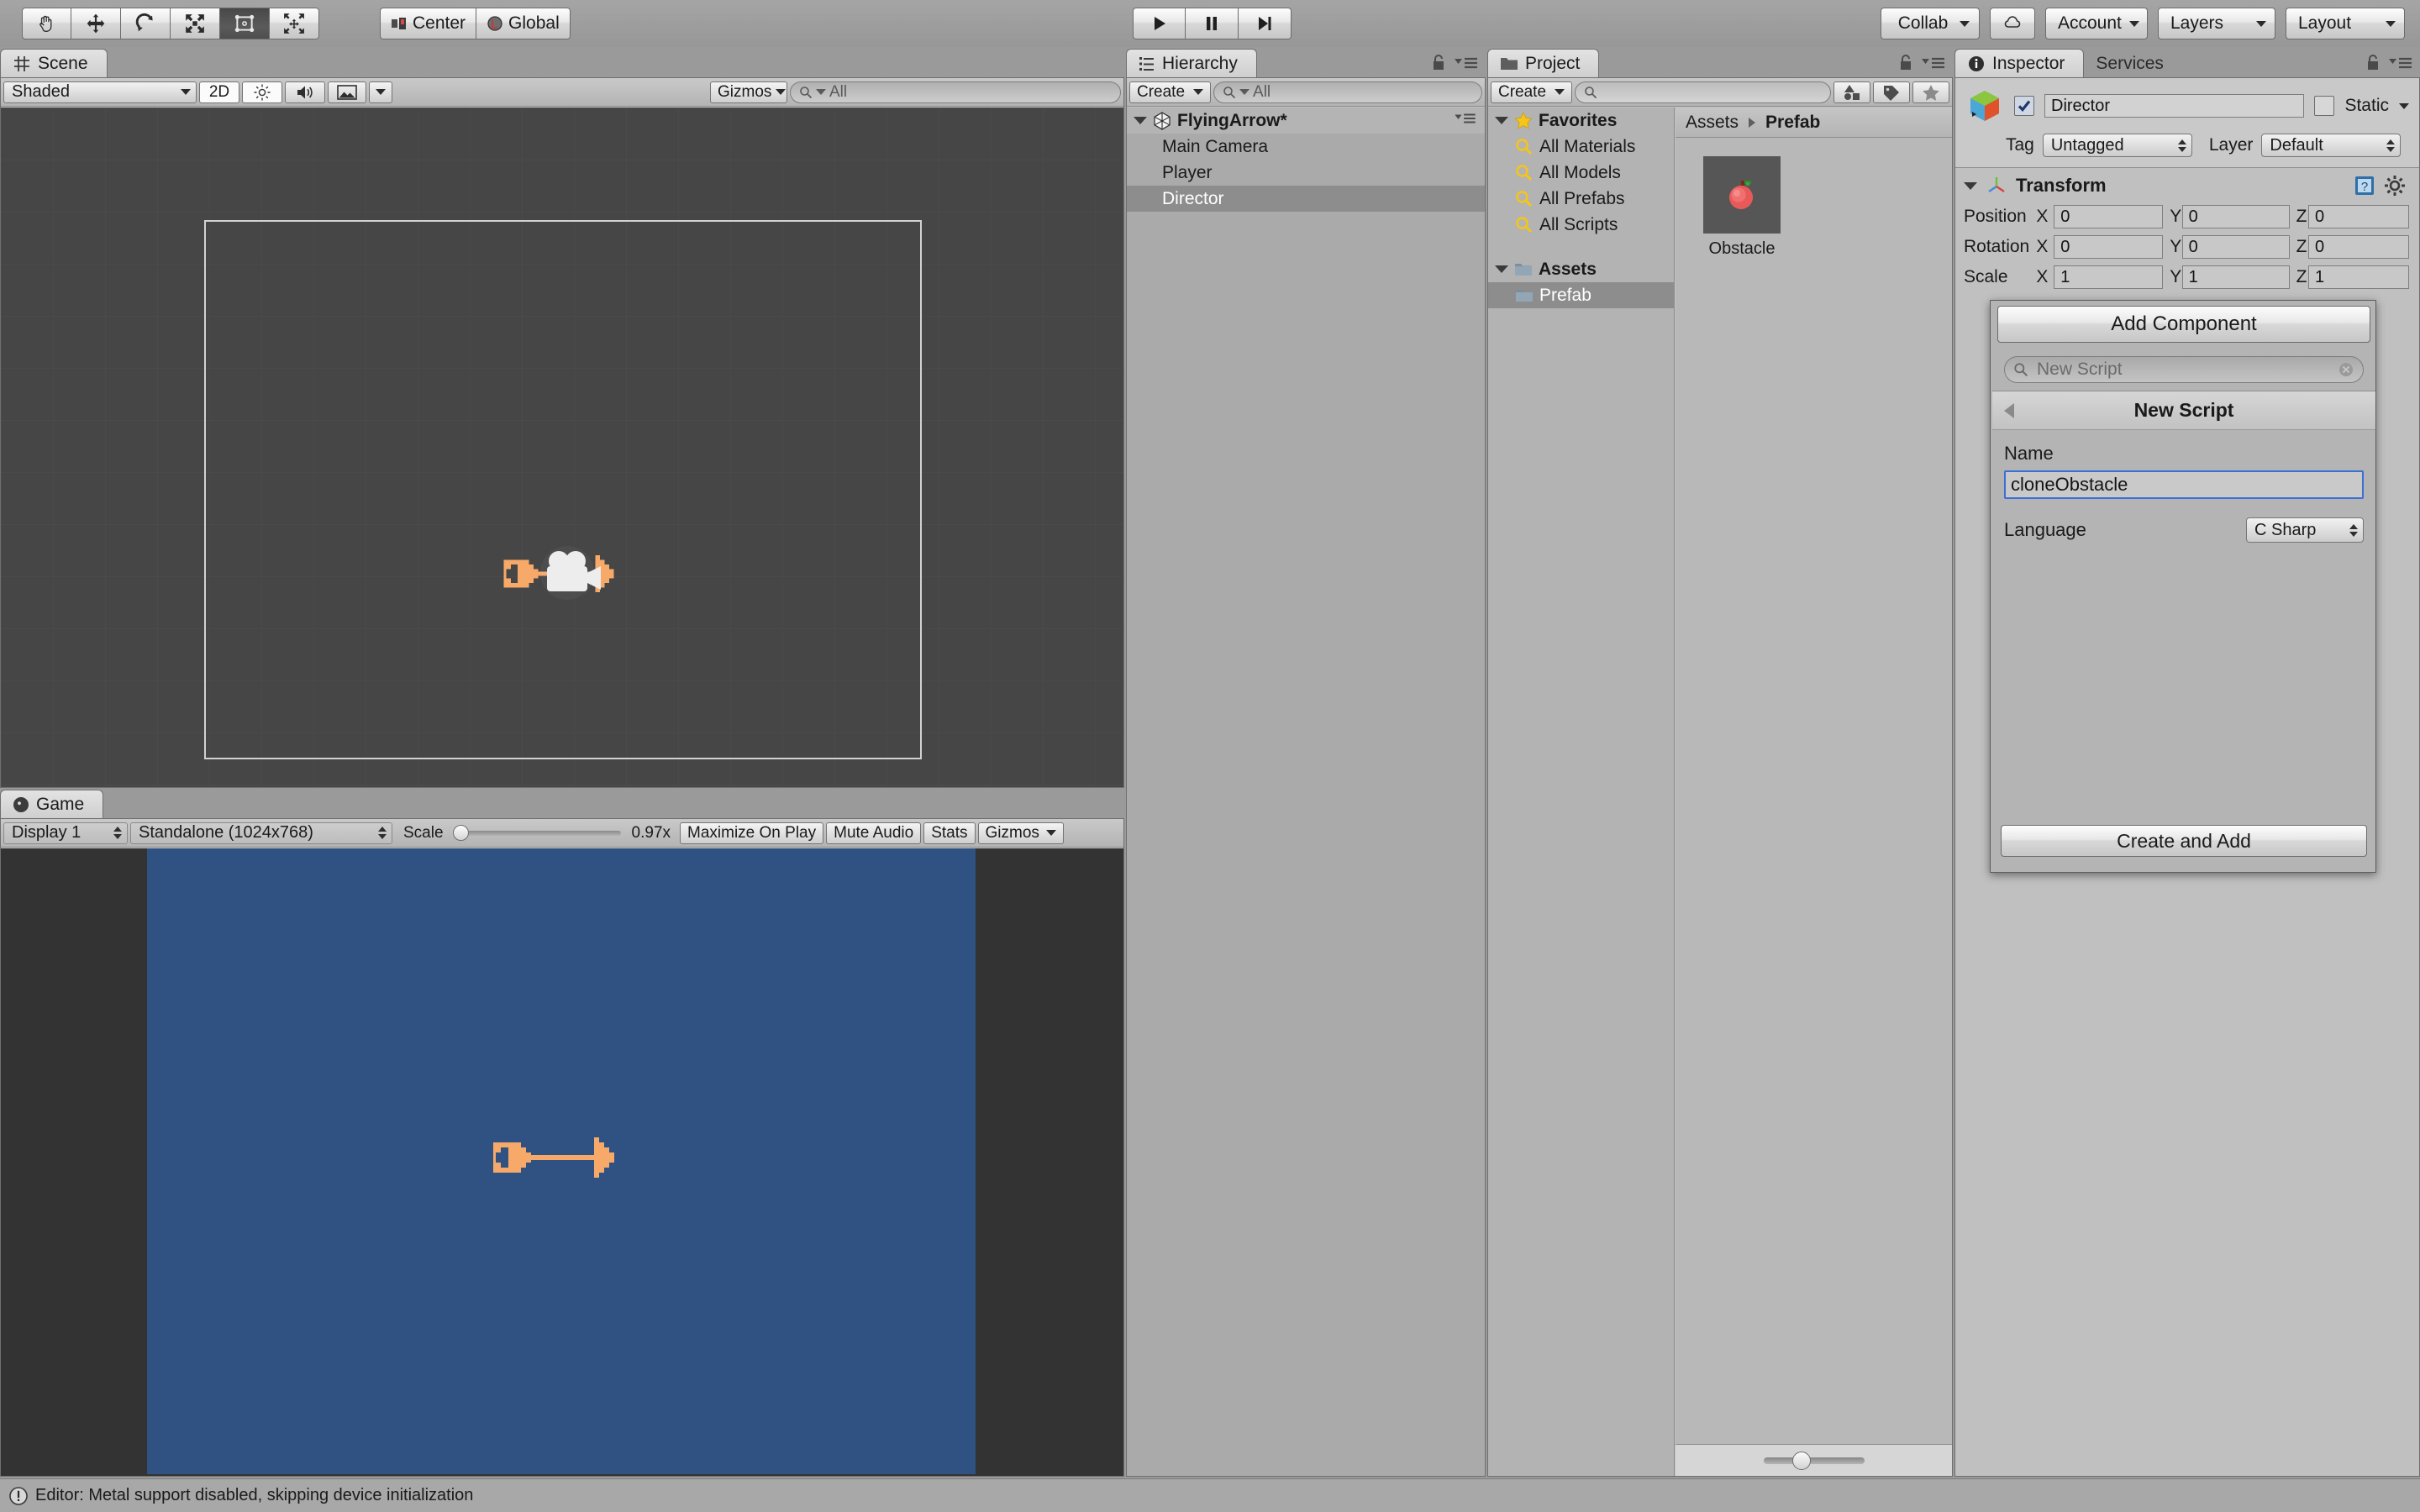 This screenshot has width=2420, height=1512. Describe the element at coordinates (219, 92) in the screenshot. I see `toggle-2d-button: 2D` at that location.